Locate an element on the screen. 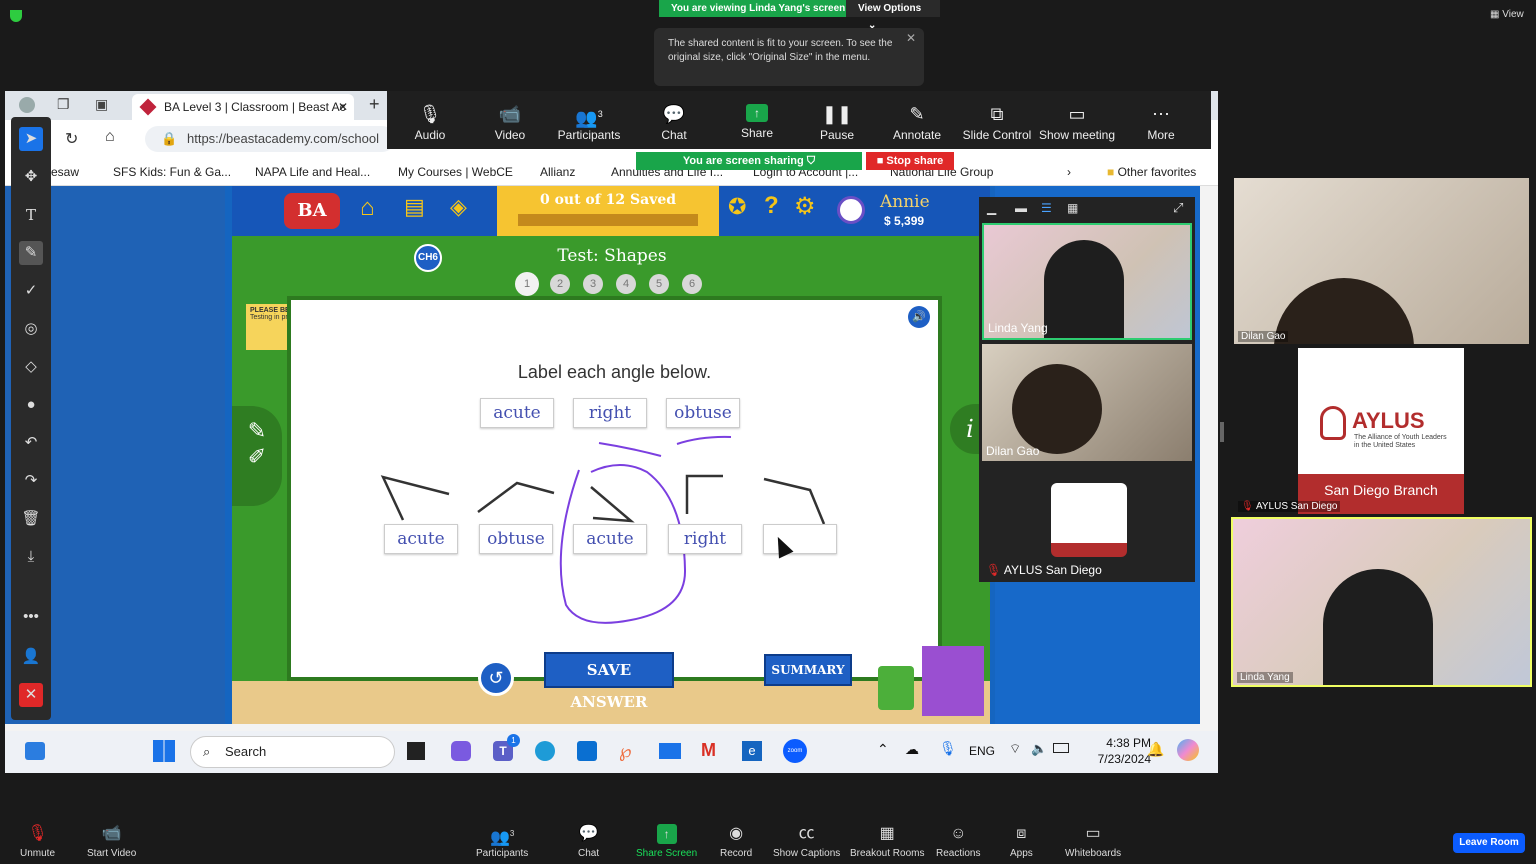  reactions-button: ☺ Reactions is located at coordinates (958, 841).